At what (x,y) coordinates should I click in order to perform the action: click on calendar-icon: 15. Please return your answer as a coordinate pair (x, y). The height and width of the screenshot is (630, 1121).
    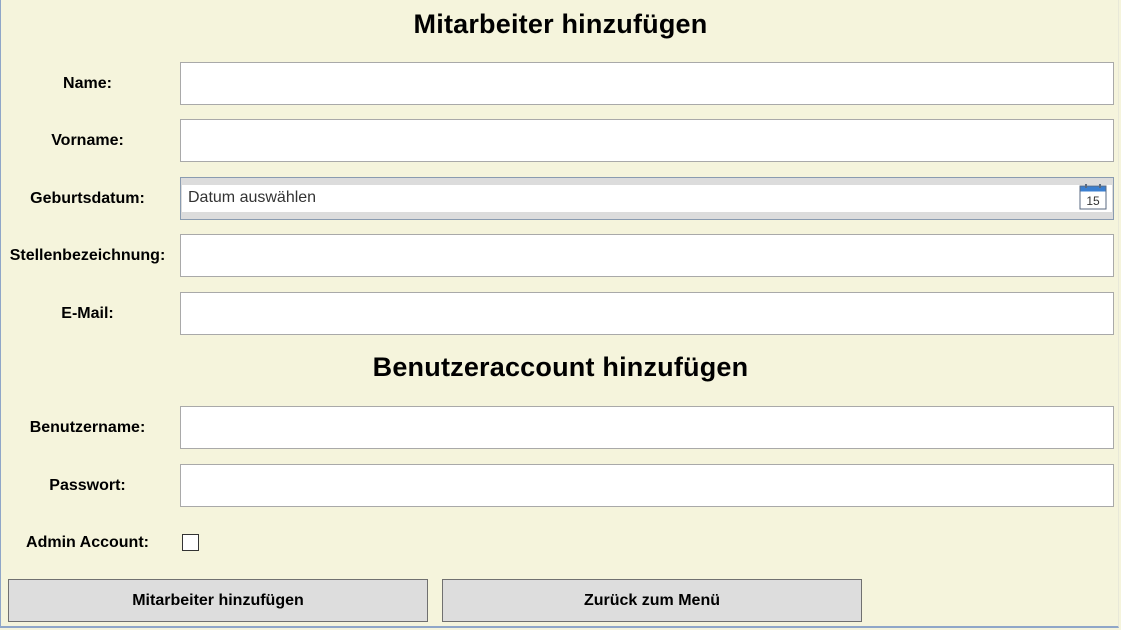
    Looking at the image, I should click on (1093, 197).